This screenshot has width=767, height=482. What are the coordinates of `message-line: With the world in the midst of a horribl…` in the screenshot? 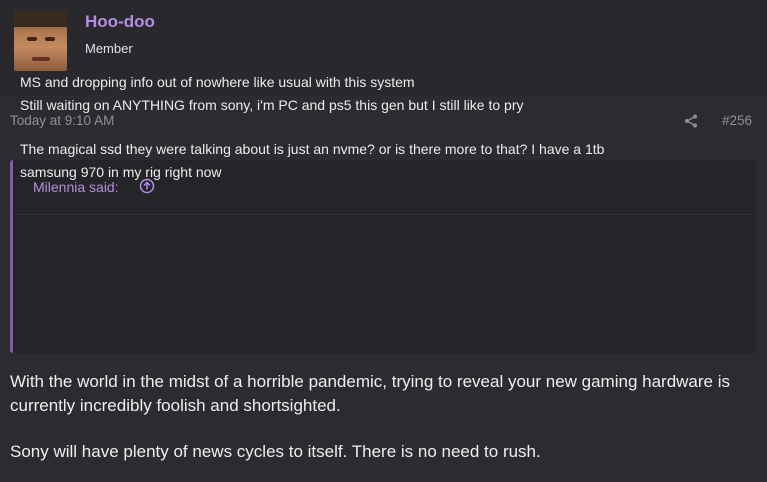 It's located at (370, 381).